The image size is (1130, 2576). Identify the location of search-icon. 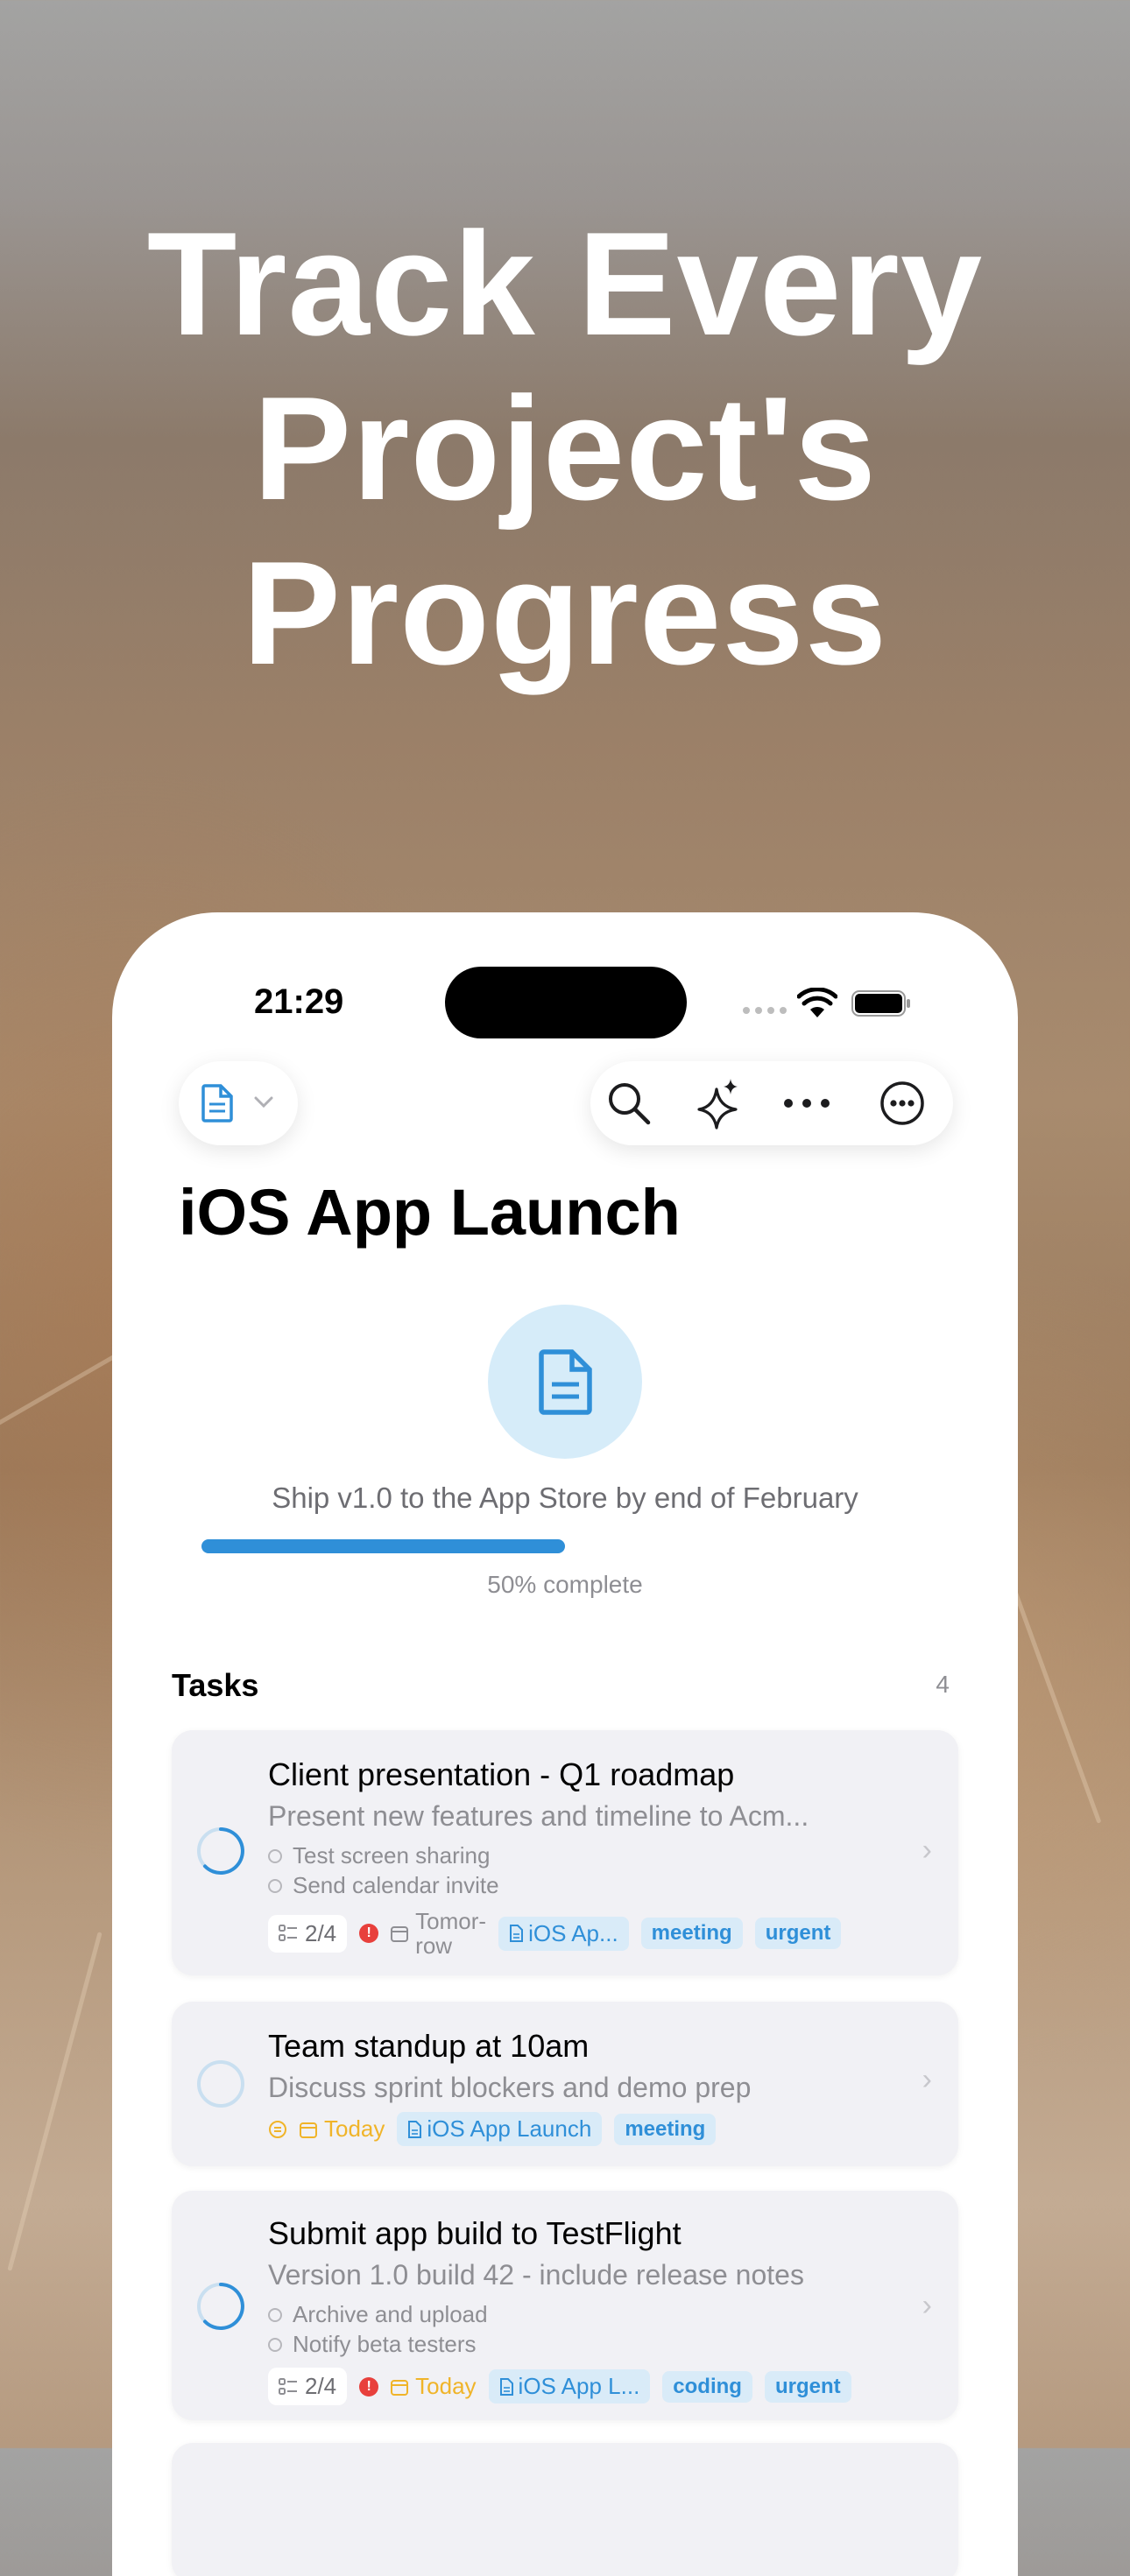
(629, 1103).